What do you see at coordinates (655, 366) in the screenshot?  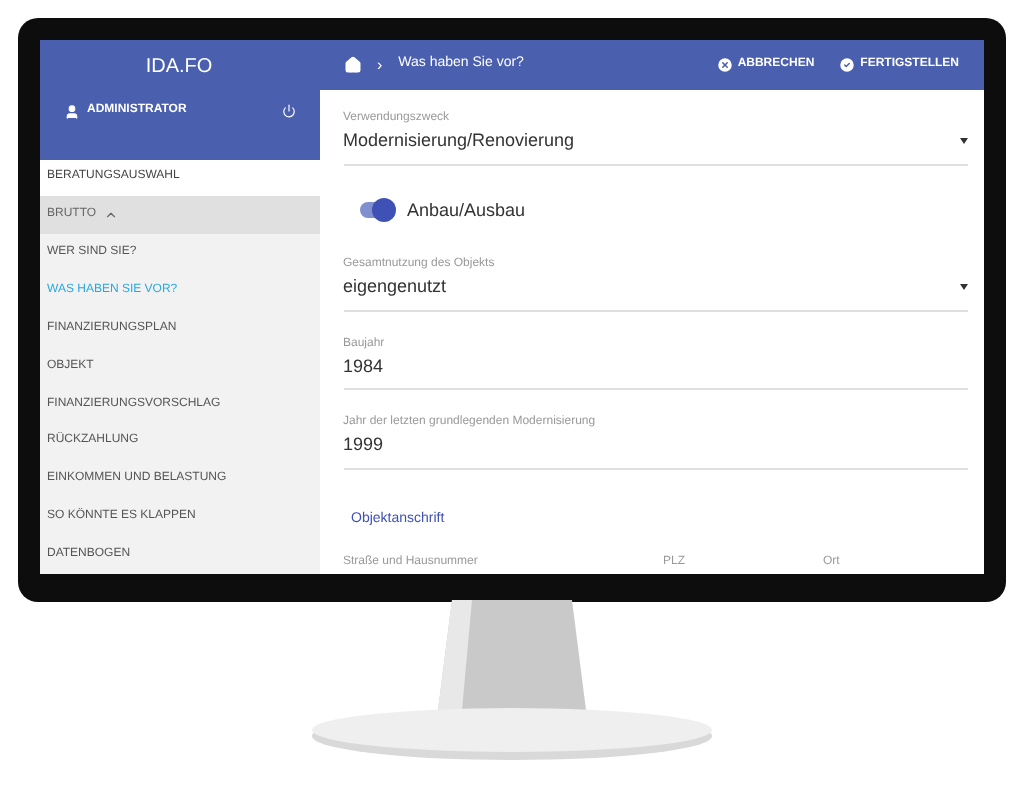 I see `input-field: 1984` at bounding box center [655, 366].